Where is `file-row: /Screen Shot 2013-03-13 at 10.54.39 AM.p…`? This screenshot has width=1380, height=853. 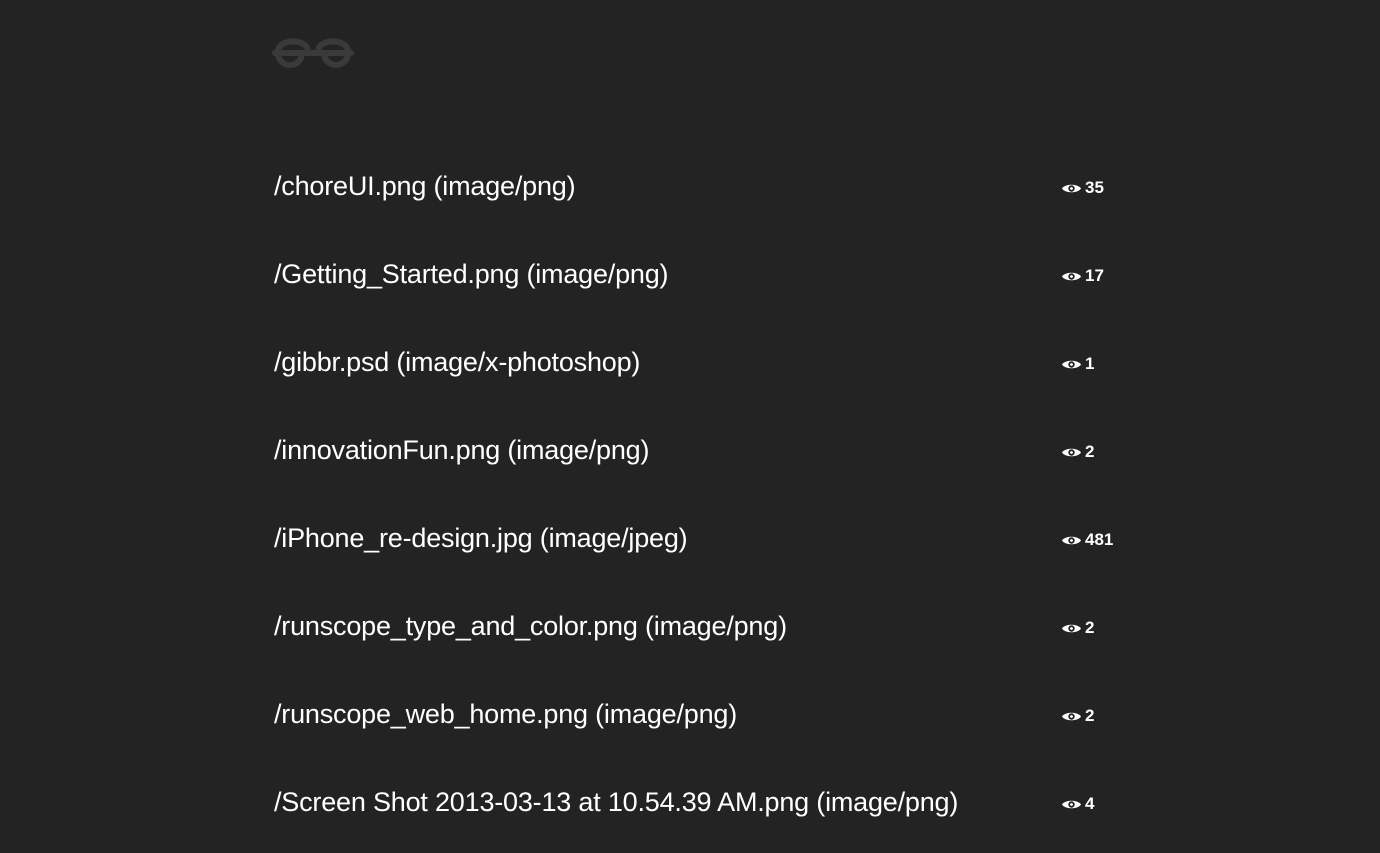
file-row: /Screen Shot 2013-03-13 at 10.54.39 AM.p… is located at coordinates (704, 811).